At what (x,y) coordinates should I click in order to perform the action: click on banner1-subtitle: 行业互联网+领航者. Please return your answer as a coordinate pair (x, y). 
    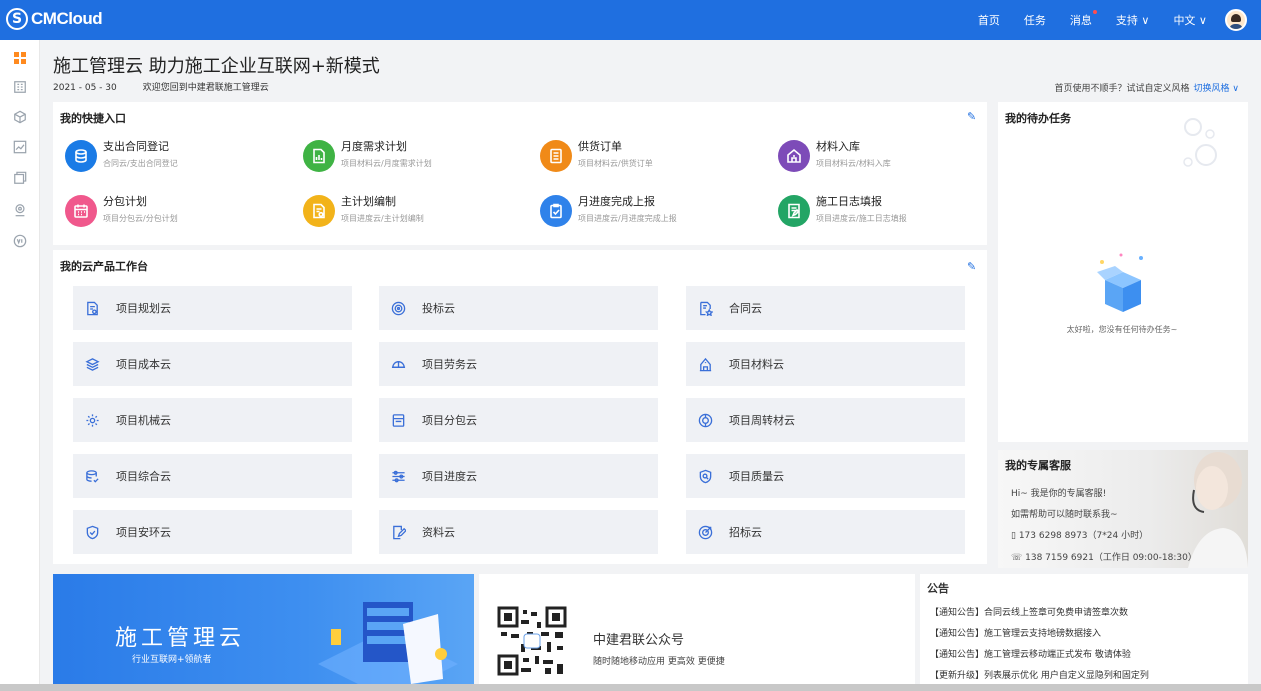
    Looking at the image, I should click on (172, 660).